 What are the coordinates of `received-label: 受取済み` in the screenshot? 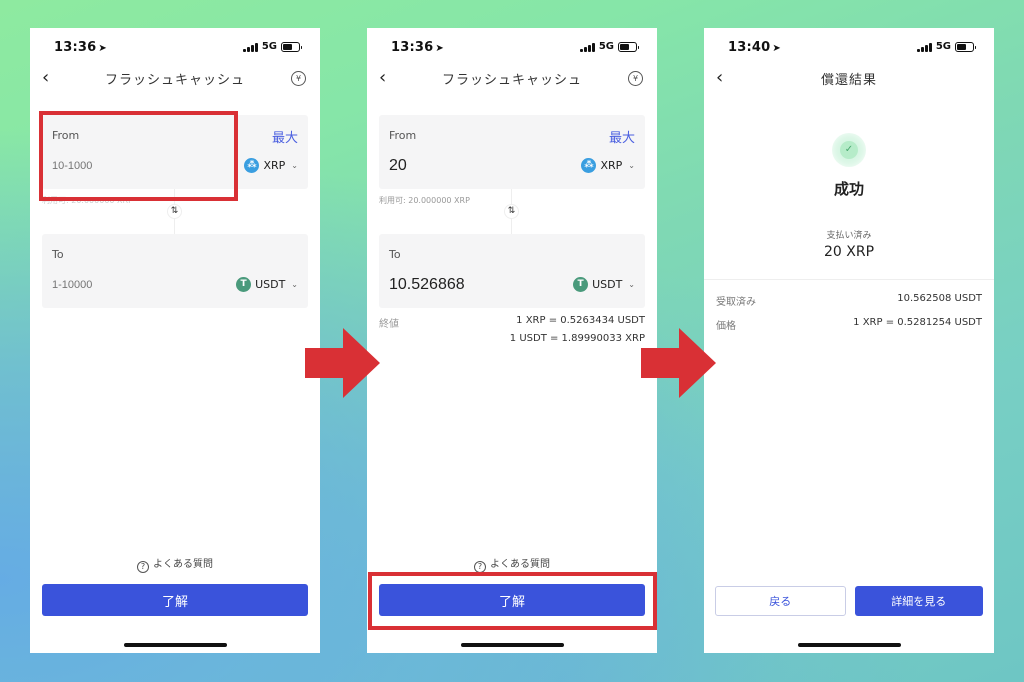 It's located at (736, 302).